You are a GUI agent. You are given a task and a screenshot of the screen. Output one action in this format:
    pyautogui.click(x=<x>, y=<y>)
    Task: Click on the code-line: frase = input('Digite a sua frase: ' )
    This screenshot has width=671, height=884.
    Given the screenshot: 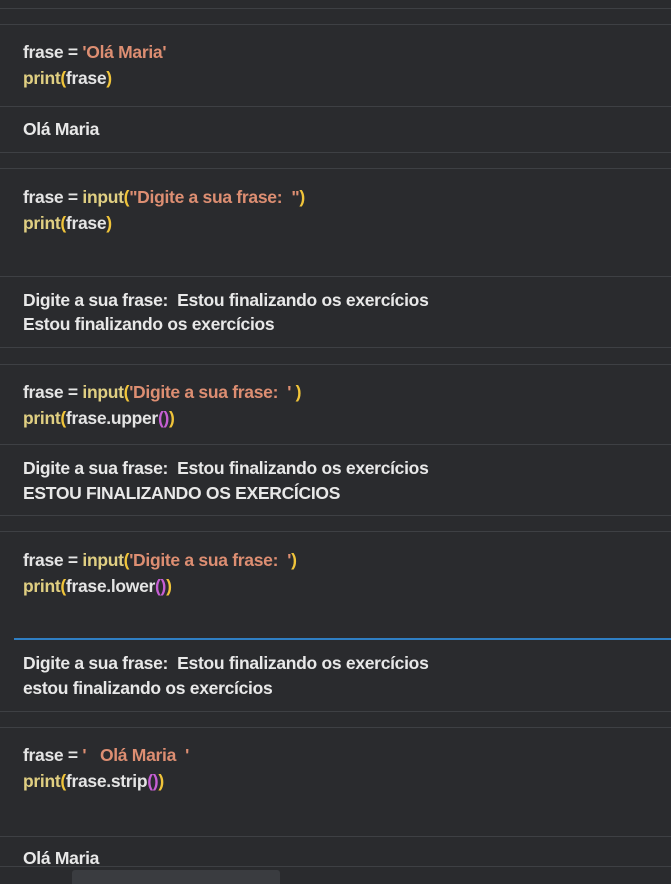 What is the action you would take?
    pyautogui.click(x=162, y=392)
    